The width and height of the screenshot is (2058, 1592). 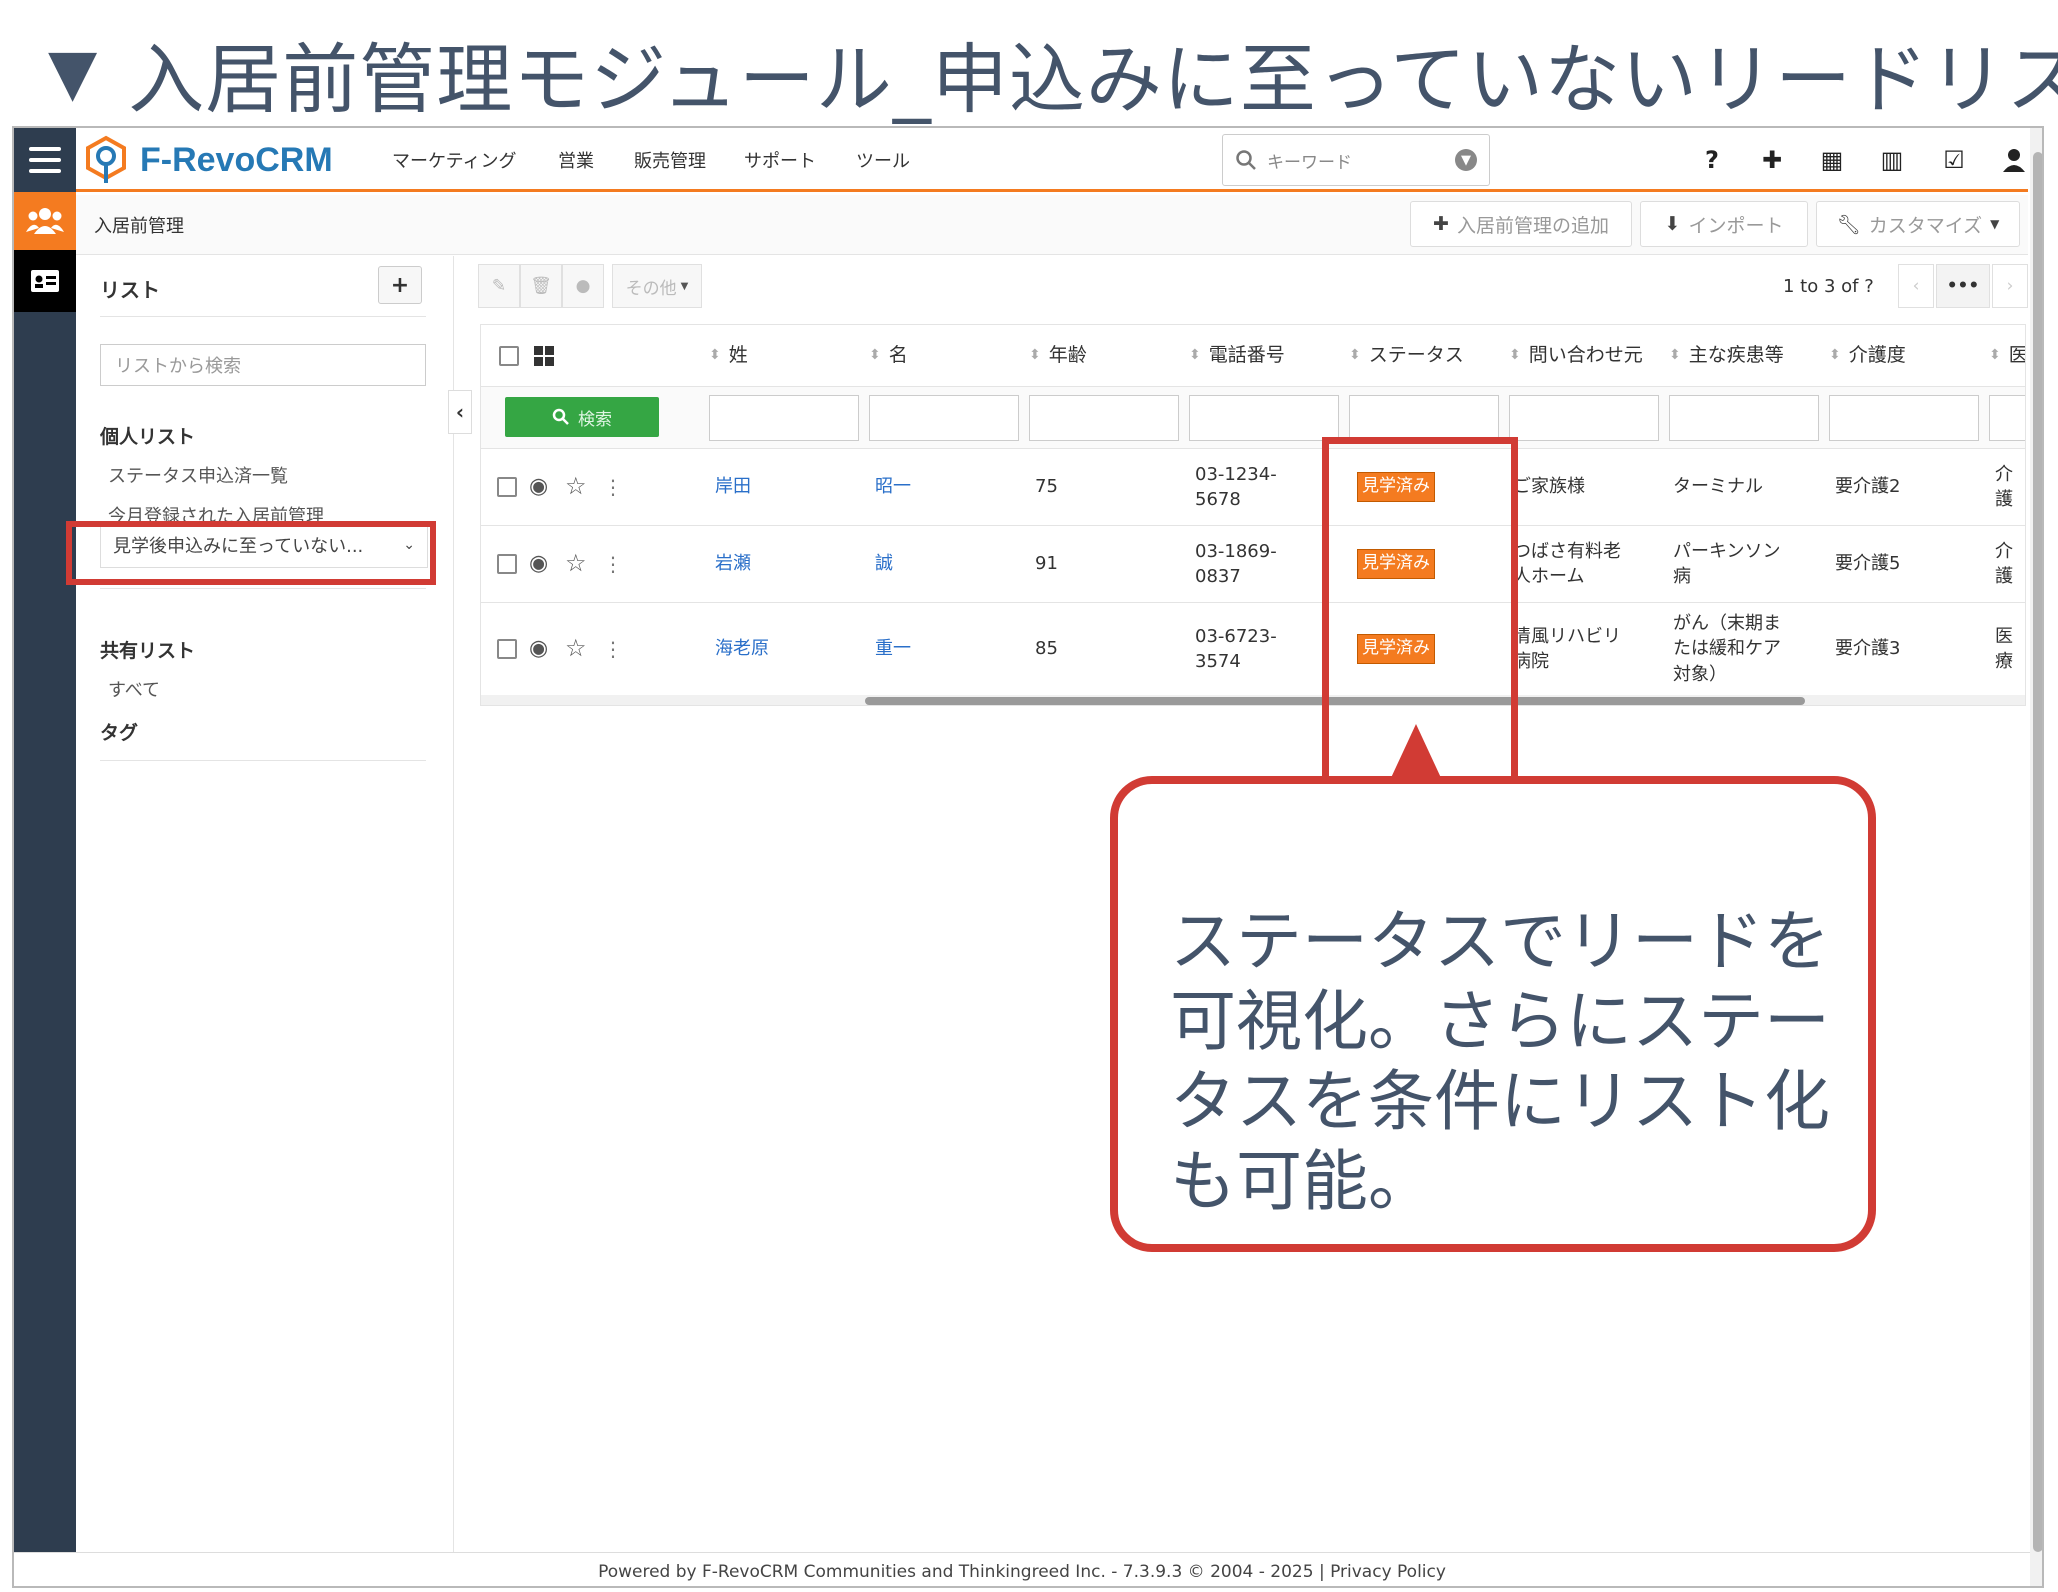 I want to click on filter-input-phone, so click(x=1264, y=418).